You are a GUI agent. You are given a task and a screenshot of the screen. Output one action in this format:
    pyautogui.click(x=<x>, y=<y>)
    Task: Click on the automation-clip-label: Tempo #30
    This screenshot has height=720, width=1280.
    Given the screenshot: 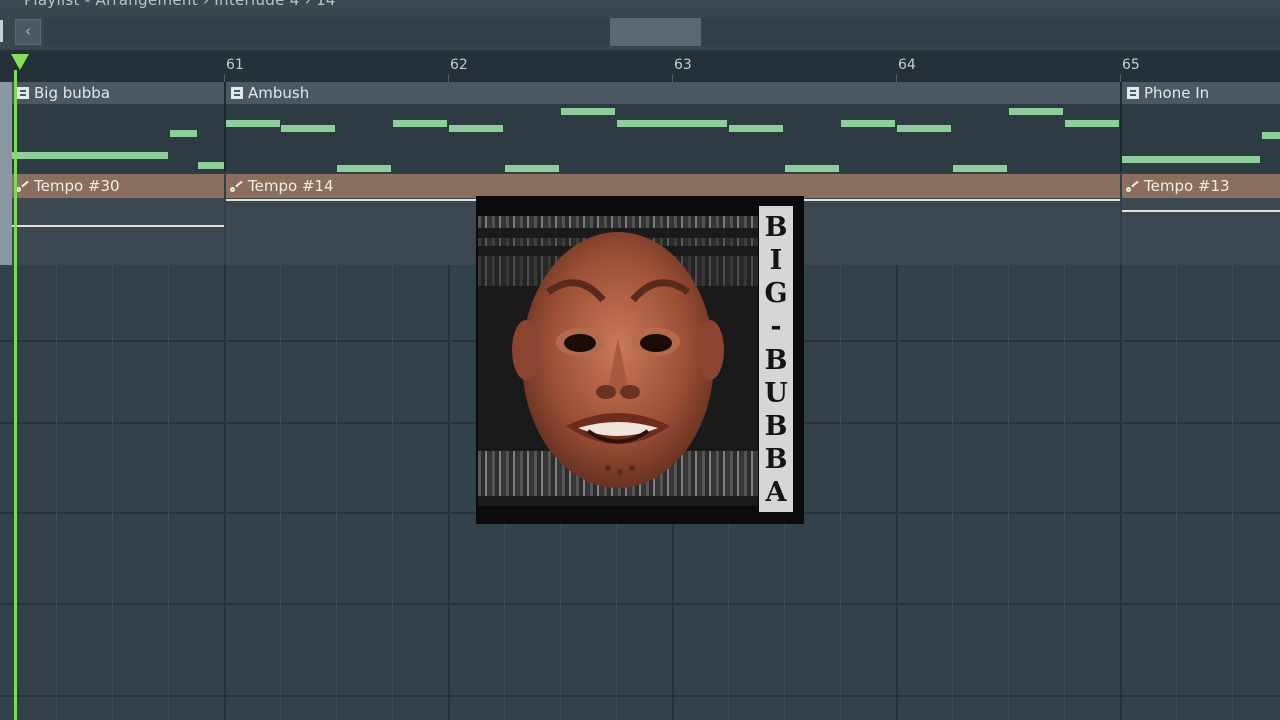 What is the action you would take?
    pyautogui.click(x=77, y=186)
    